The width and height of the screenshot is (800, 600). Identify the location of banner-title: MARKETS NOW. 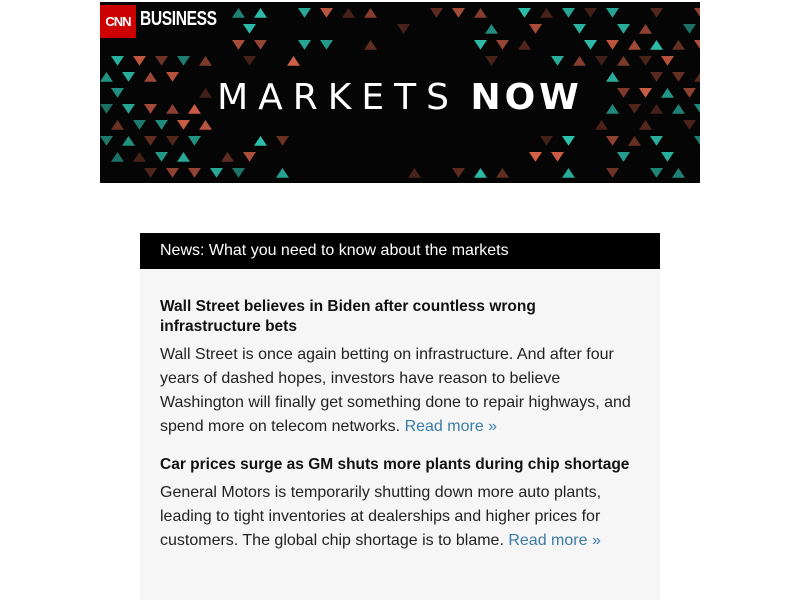
(400, 98).